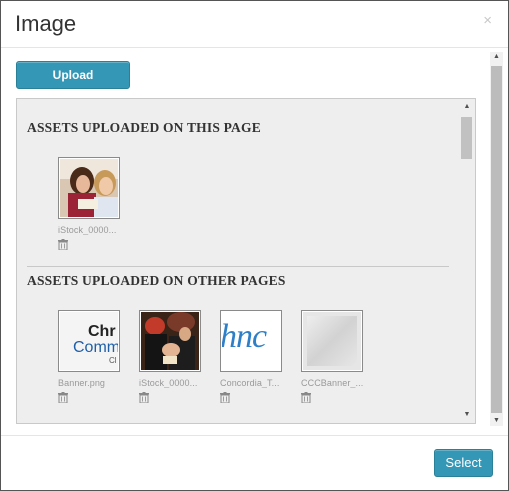 Image resolution: width=509 pixels, height=491 pixels. Describe the element at coordinates (487, 21) in the screenshot. I see `close-icon: ×` at that location.